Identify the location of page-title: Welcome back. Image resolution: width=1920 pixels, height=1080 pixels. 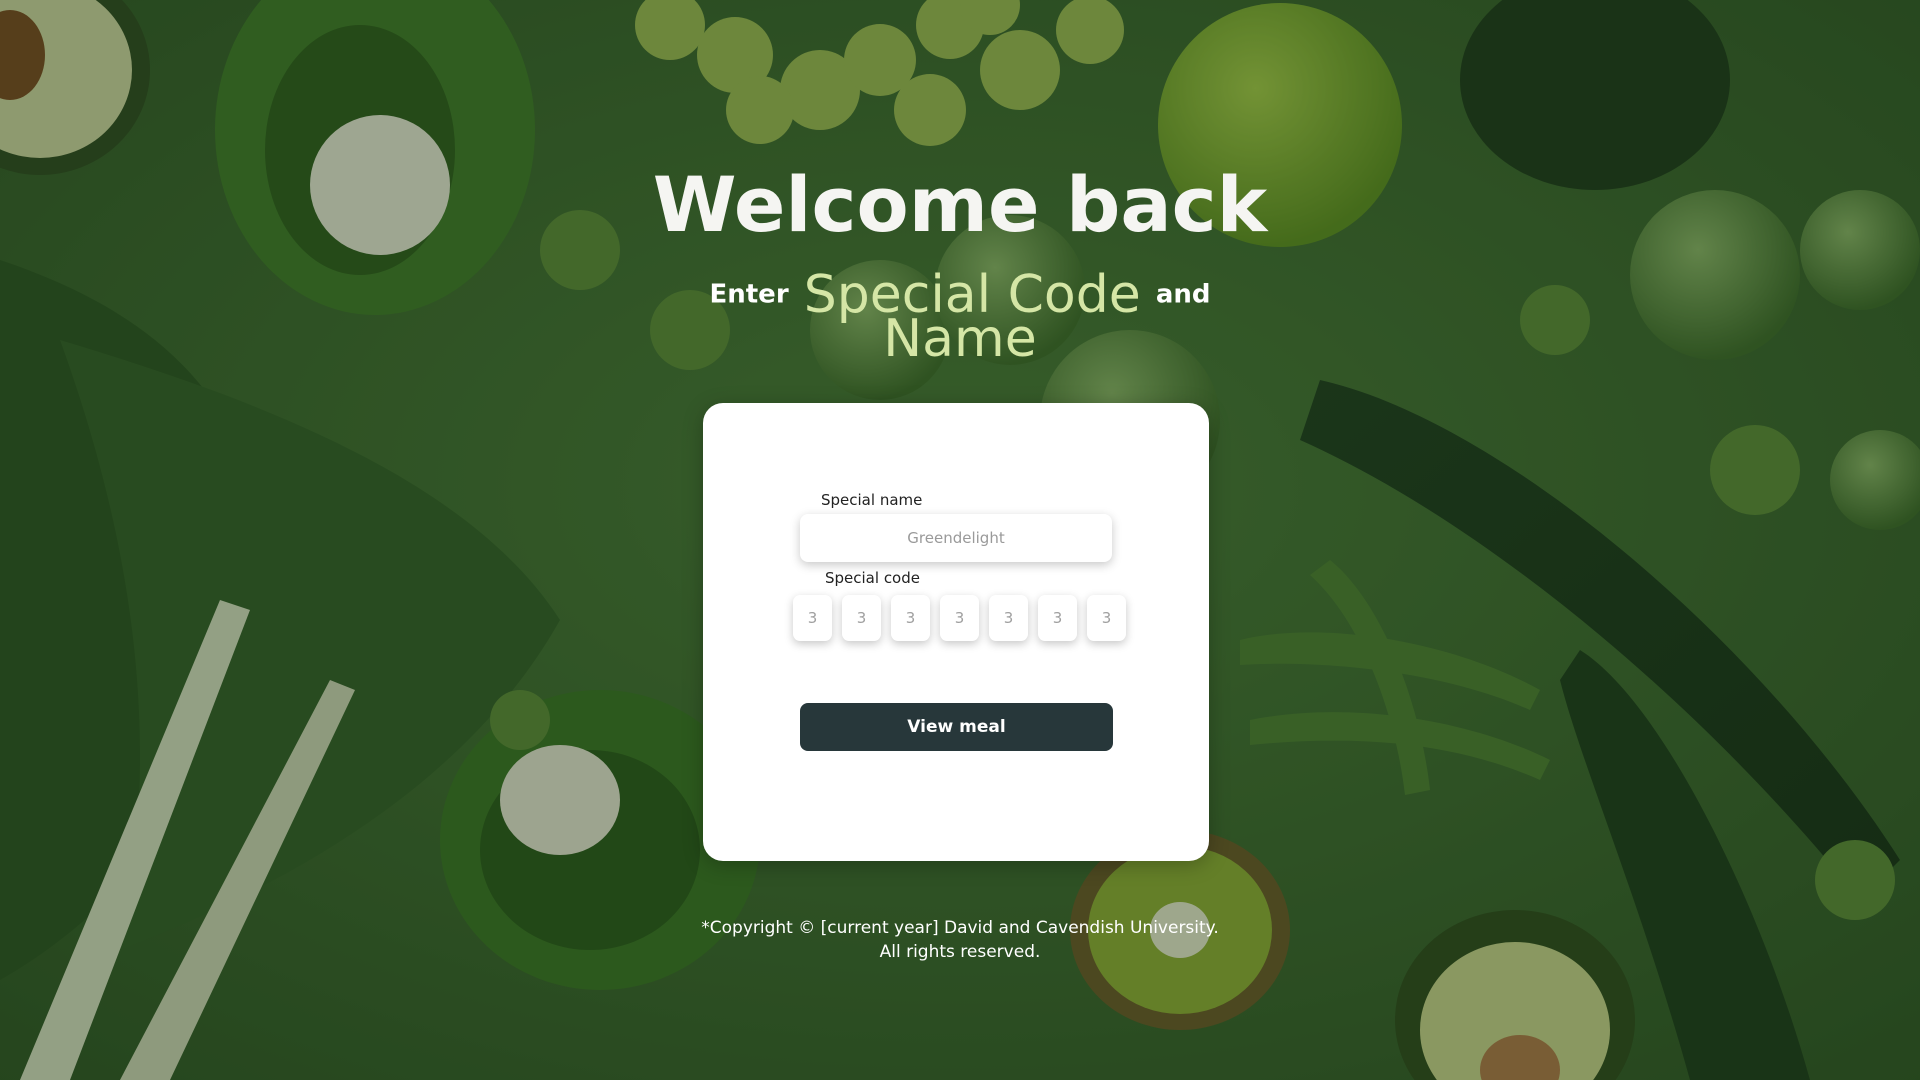
(960, 204).